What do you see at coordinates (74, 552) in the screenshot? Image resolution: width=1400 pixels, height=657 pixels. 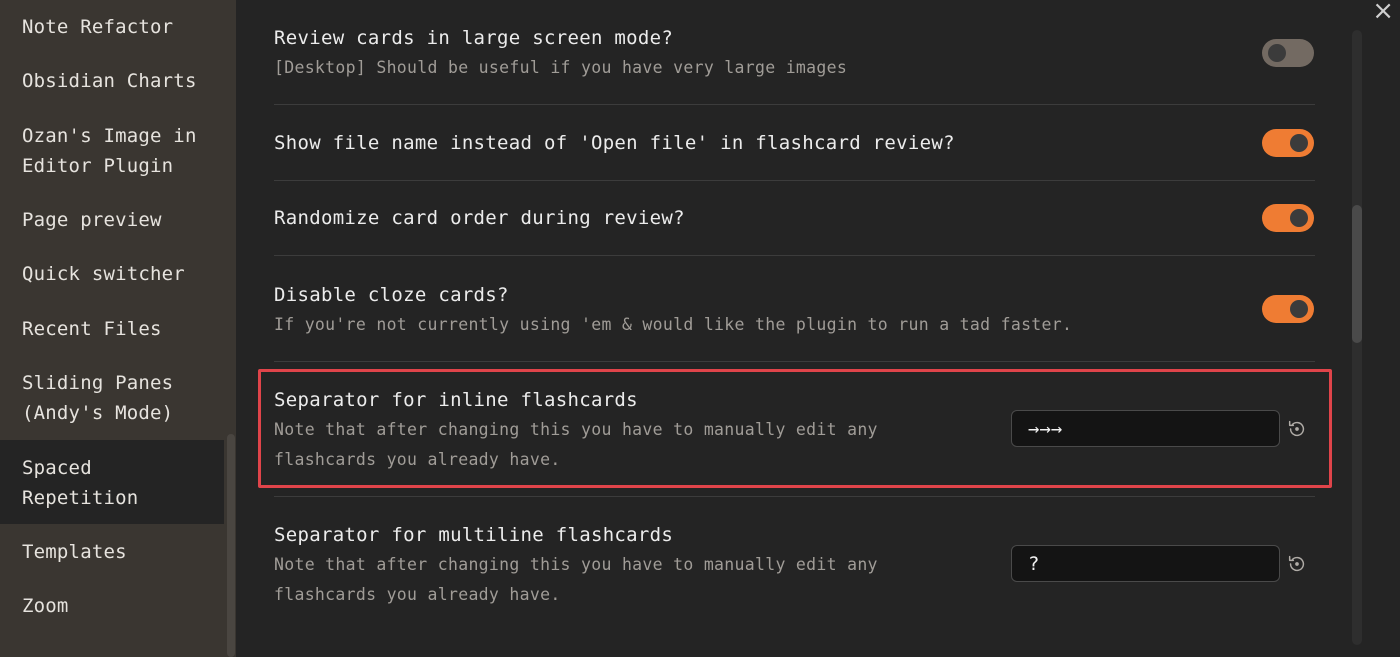 I see `sidebar-item-label: Templates` at bounding box center [74, 552].